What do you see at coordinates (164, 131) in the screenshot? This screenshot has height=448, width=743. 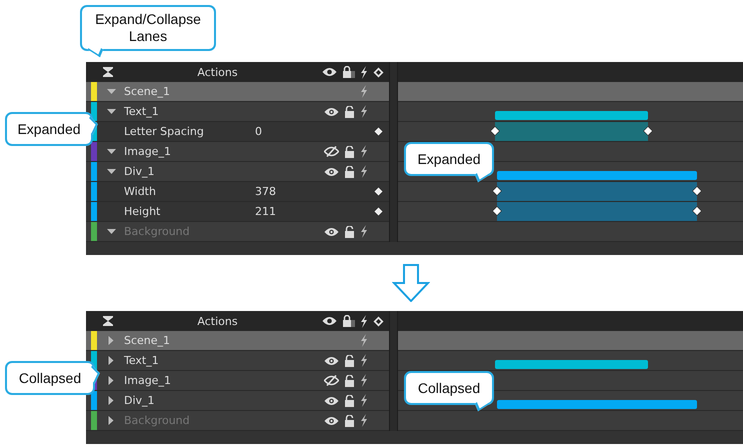 I see `property-name: Letter Spacing` at bounding box center [164, 131].